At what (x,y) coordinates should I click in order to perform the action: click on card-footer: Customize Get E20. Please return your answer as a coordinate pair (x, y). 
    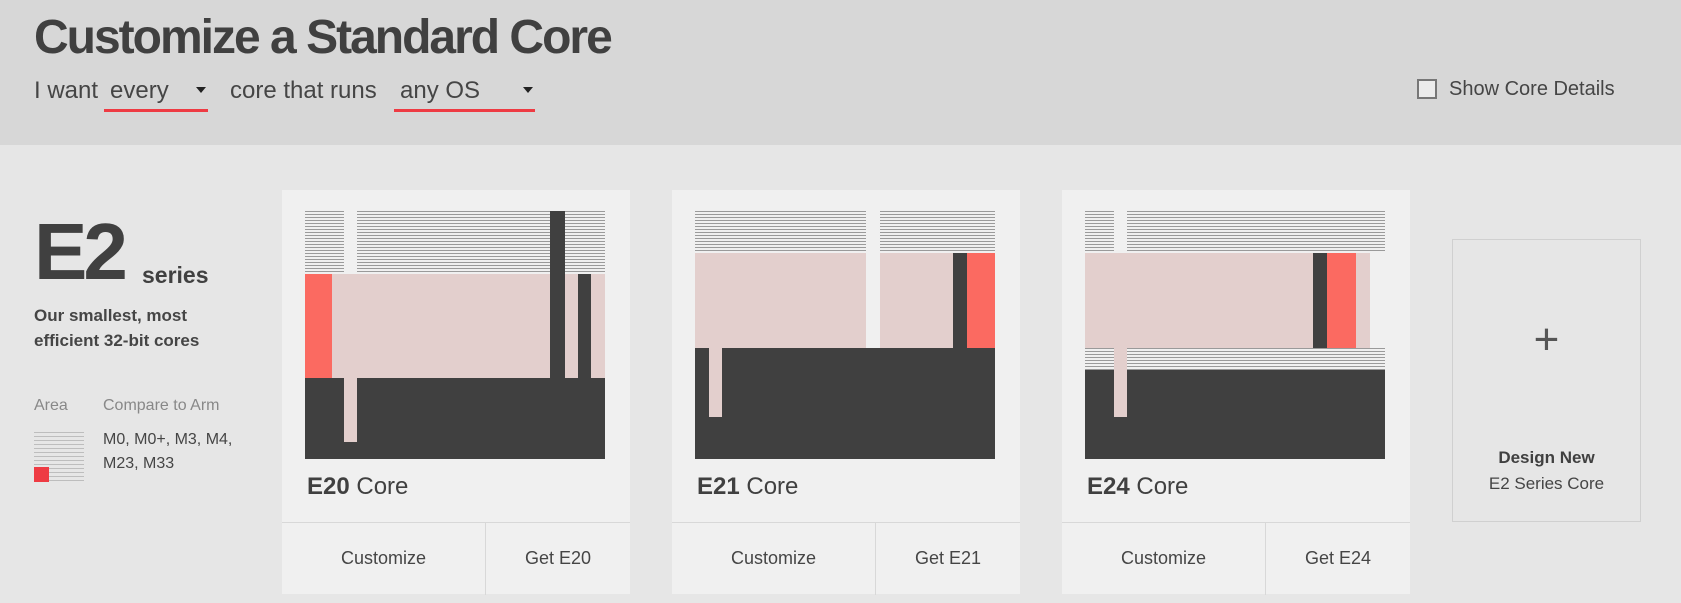
    Looking at the image, I should click on (456, 558).